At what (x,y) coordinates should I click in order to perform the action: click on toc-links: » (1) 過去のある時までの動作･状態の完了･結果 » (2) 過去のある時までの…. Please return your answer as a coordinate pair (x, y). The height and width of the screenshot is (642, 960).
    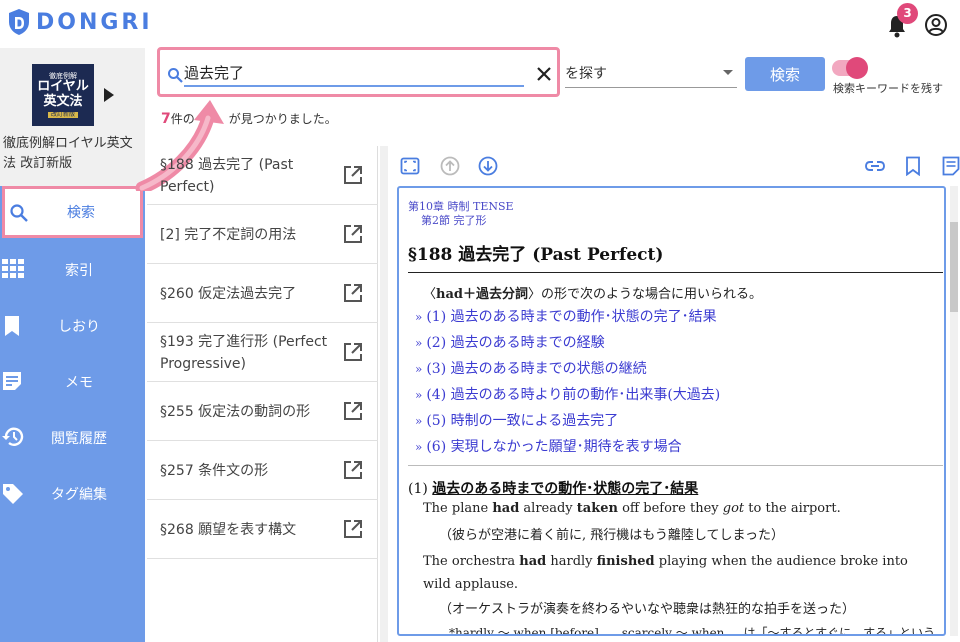
    Looking at the image, I should click on (567, 382).